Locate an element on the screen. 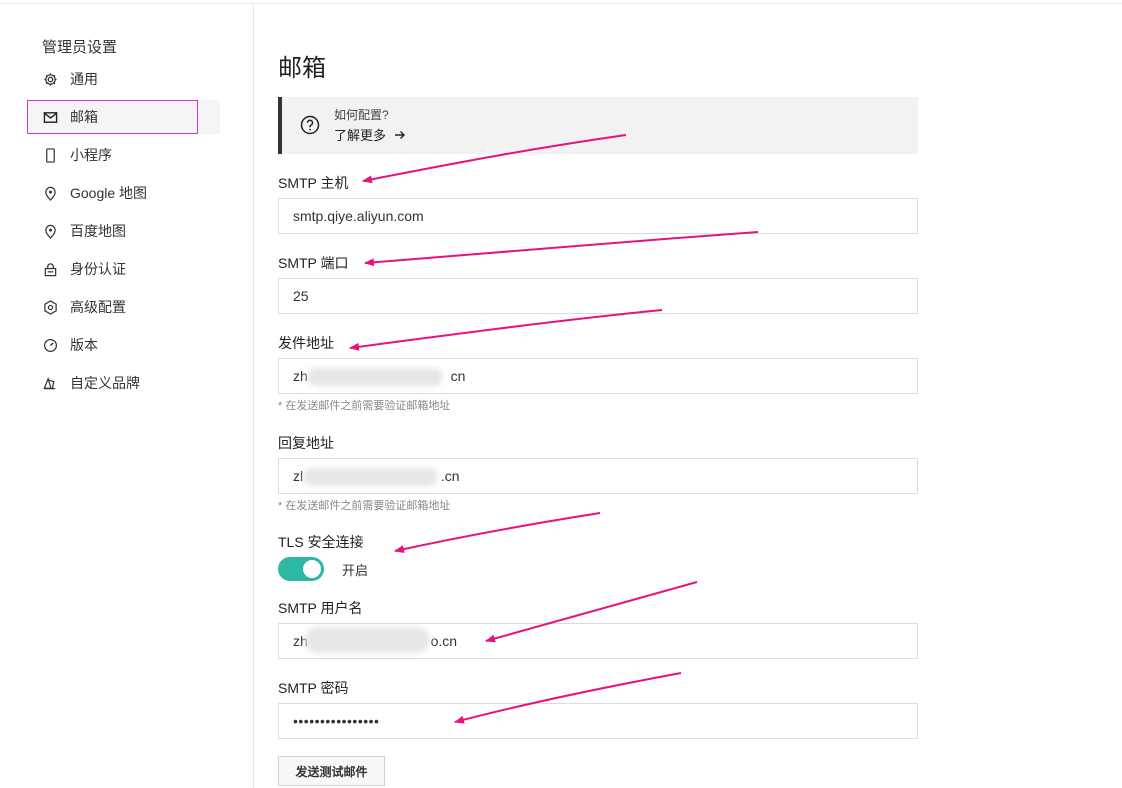  tls-label: TLS 安全连接 is located at coordinates (321, 542).